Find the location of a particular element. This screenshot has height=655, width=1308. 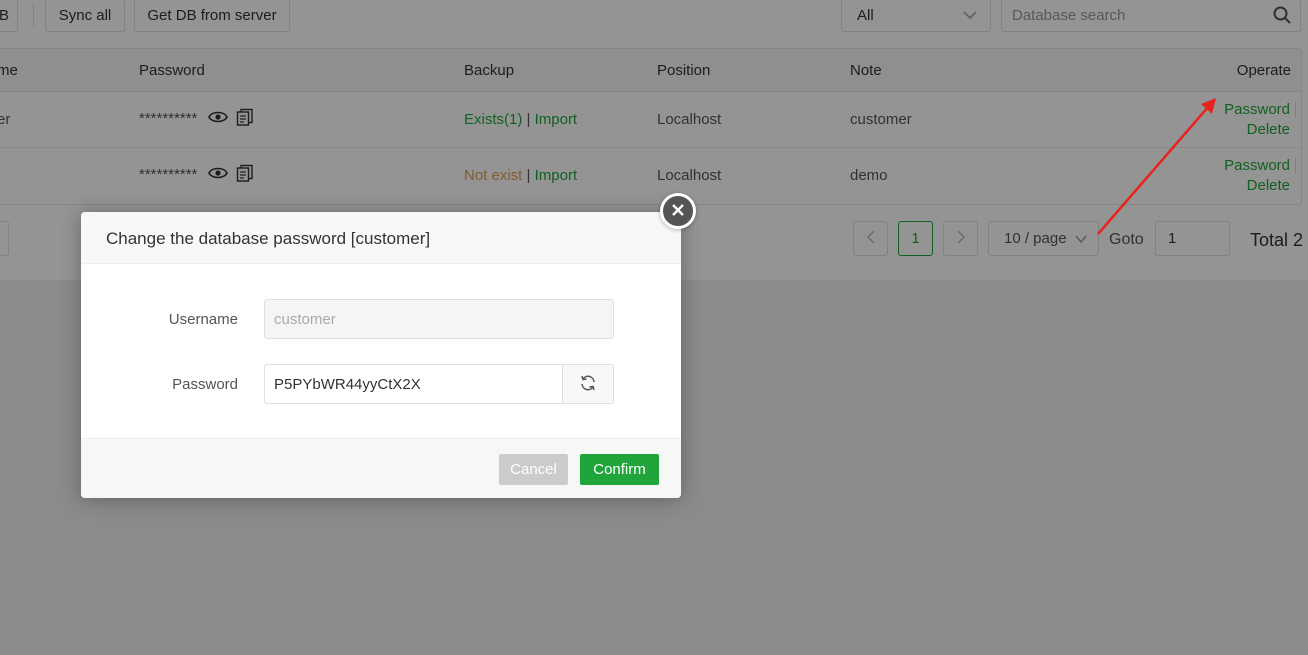

username-label: Username is located at coordinates (203, 319).